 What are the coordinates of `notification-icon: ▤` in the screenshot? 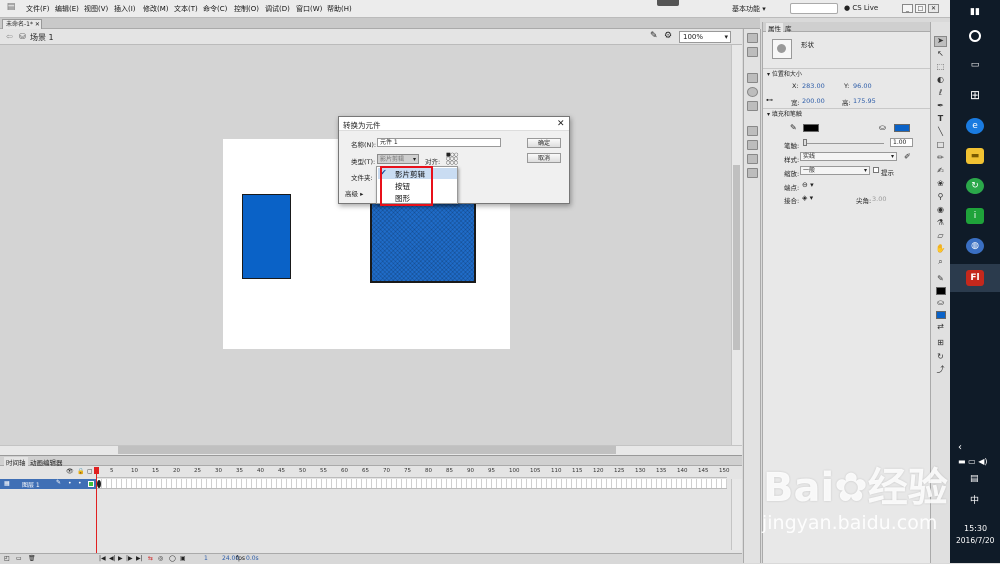 It's located at (974, 479).